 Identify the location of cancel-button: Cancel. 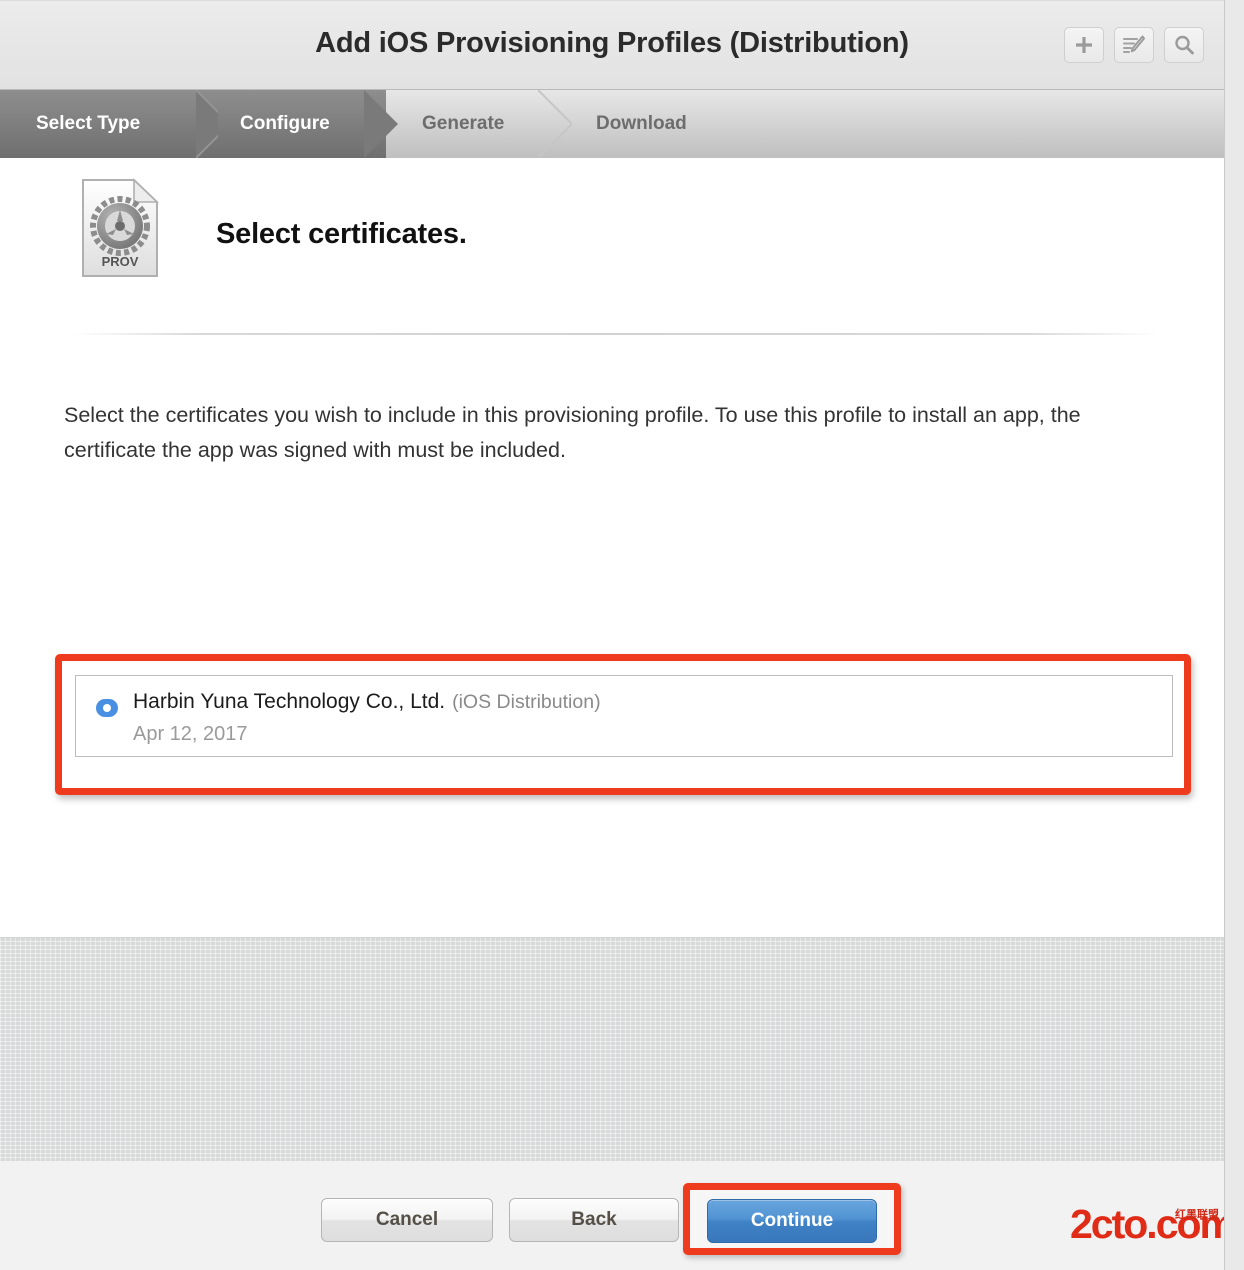
(407, 1220).